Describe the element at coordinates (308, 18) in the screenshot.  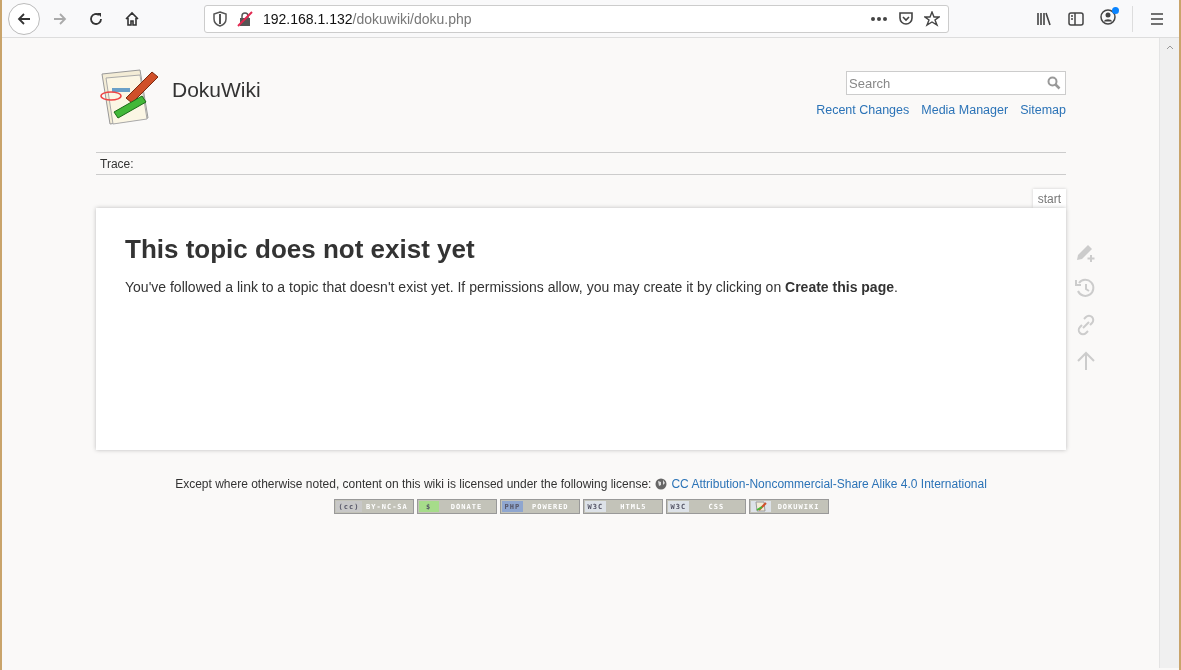
I see `url-host: 192.168.1.132` at that location.